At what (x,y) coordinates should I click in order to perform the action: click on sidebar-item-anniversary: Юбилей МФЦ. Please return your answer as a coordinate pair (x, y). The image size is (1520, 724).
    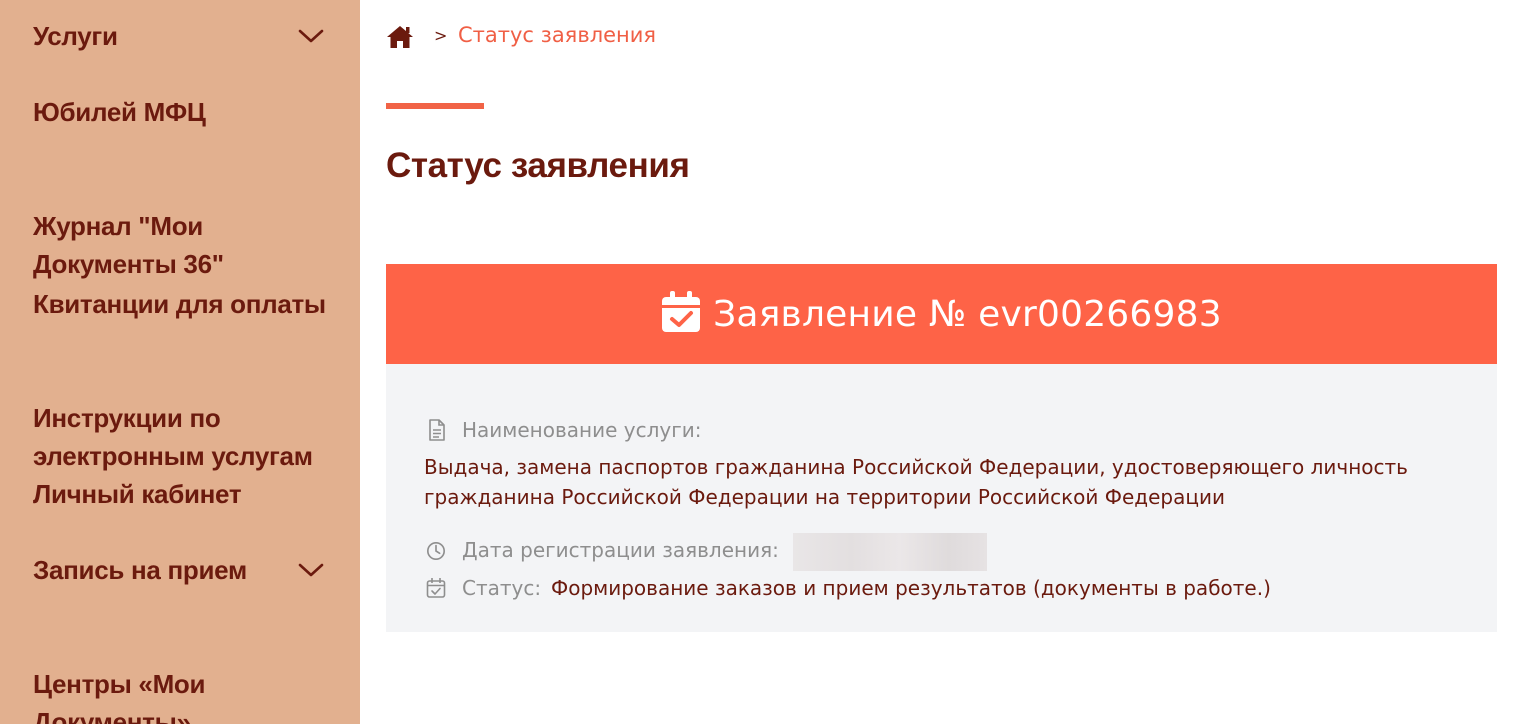
    Looking at the image, I should click on (188, 112).